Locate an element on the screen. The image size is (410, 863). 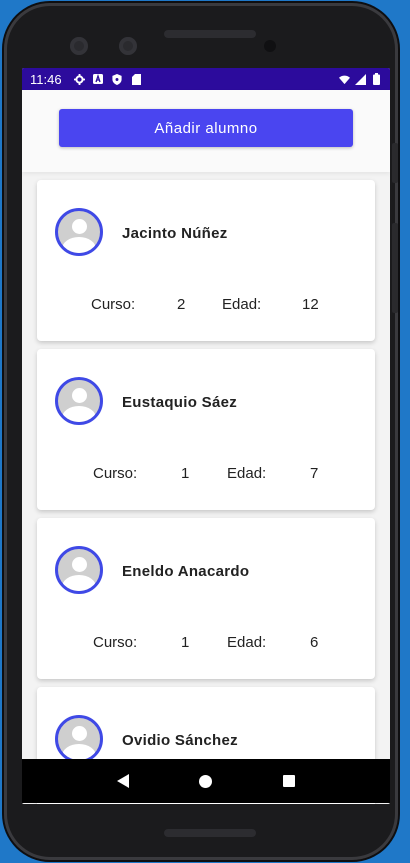
settings-icon is located at coordinates (79, 79).